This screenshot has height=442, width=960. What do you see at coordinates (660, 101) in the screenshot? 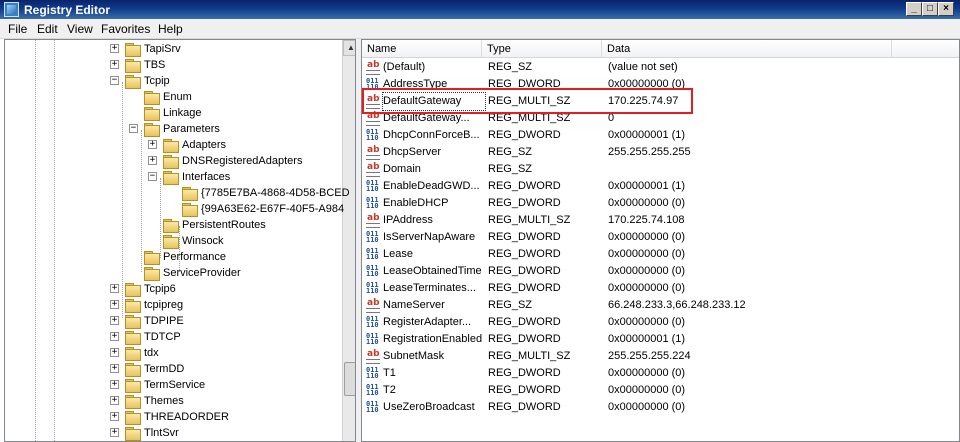
I see `registry-value-row: DefaultGatewayREG_MULTI_SZ 170.225.74.97` at bounding box center [660, 101].